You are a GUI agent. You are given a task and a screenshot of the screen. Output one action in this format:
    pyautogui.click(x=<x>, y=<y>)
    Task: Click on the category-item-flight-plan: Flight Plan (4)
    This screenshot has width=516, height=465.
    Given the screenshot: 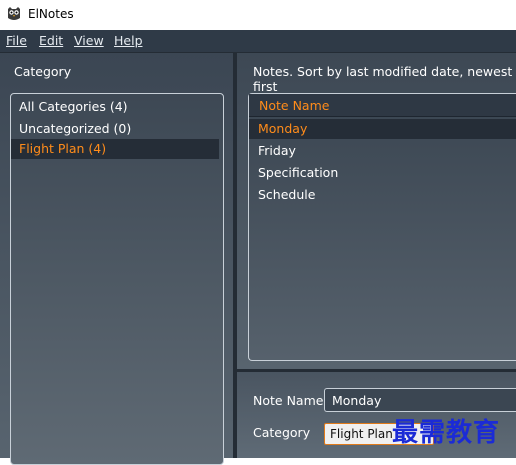 What is the action you would take?
    pyautogui.click(x=115, y=149)
    